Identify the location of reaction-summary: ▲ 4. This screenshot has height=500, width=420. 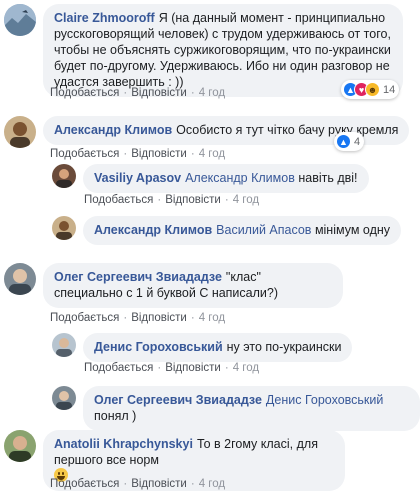
(349, 141).